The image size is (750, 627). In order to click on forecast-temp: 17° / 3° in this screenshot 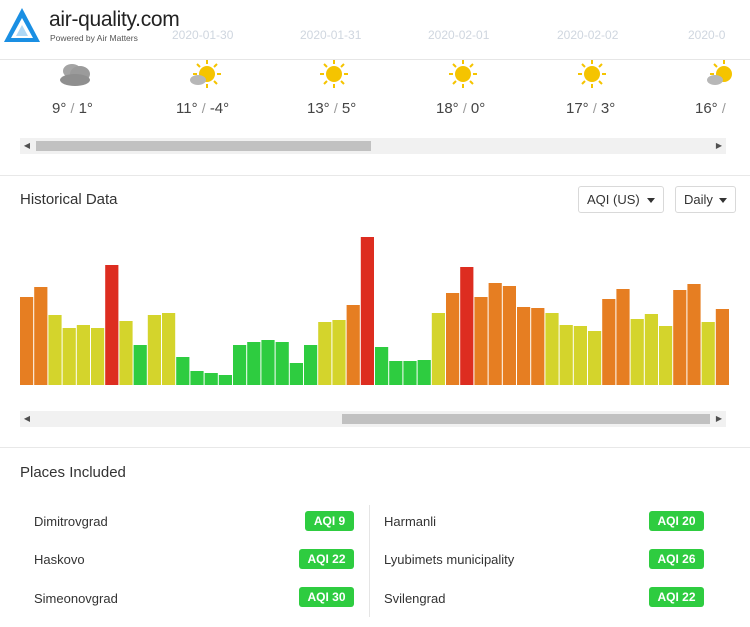, I will do `click(591, 108)`.